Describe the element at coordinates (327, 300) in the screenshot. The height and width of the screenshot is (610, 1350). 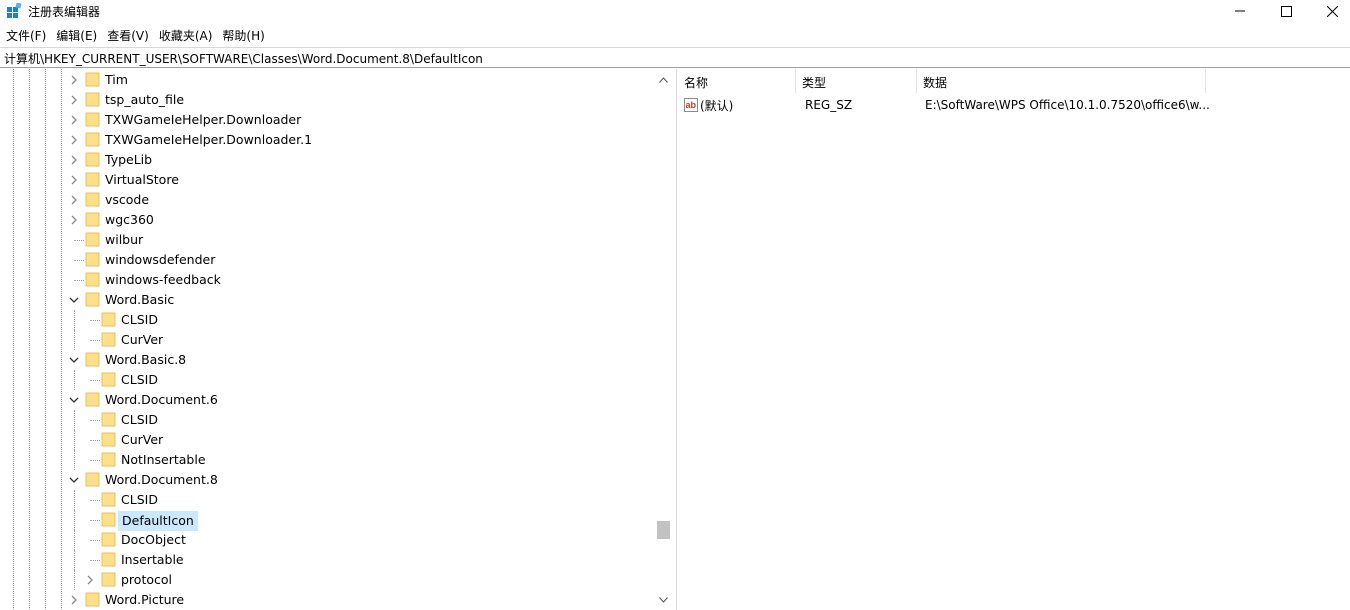
I see `tree-item: Word.Basic` at that location.